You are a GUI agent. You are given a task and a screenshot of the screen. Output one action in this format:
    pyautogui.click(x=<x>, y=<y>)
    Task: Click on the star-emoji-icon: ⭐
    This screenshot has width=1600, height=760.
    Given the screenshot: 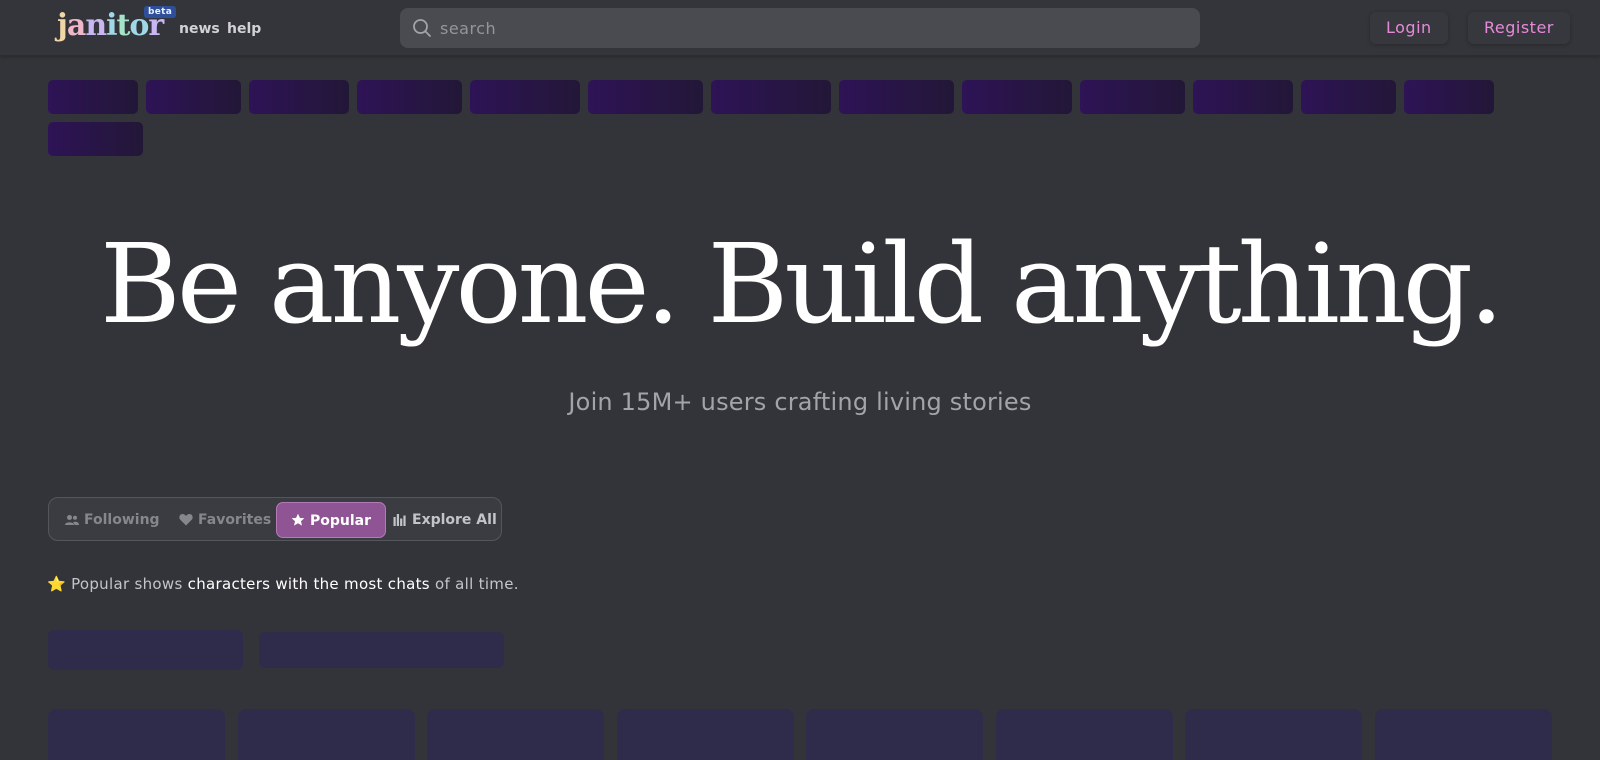 What is the action you would take?
    pyautogui.click(x=56, y=584)
    